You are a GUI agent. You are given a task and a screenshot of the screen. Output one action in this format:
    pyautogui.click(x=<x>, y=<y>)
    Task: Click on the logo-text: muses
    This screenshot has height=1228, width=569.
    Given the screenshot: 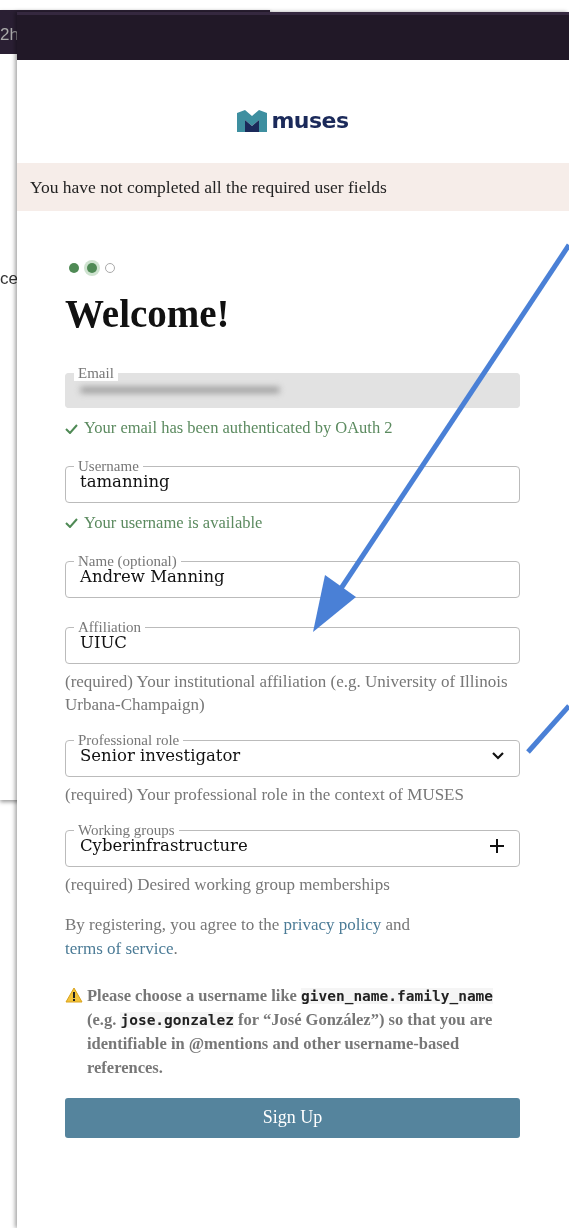 What is the action you would take?
    pyautogui.click(x=310, y=120)
    